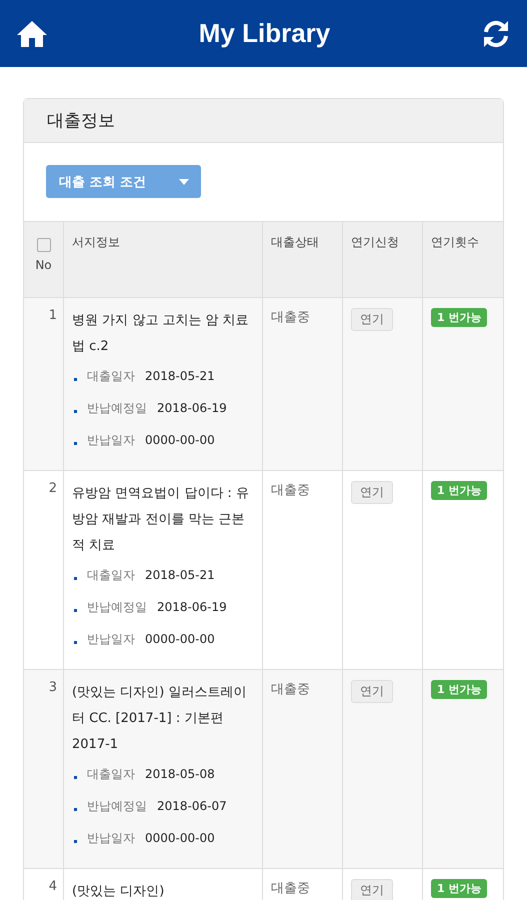 This screenshot has width=527, height=900. Describe the element at coordinates (496, 33) in the screenshot. I see `refresh-icon` at that location.